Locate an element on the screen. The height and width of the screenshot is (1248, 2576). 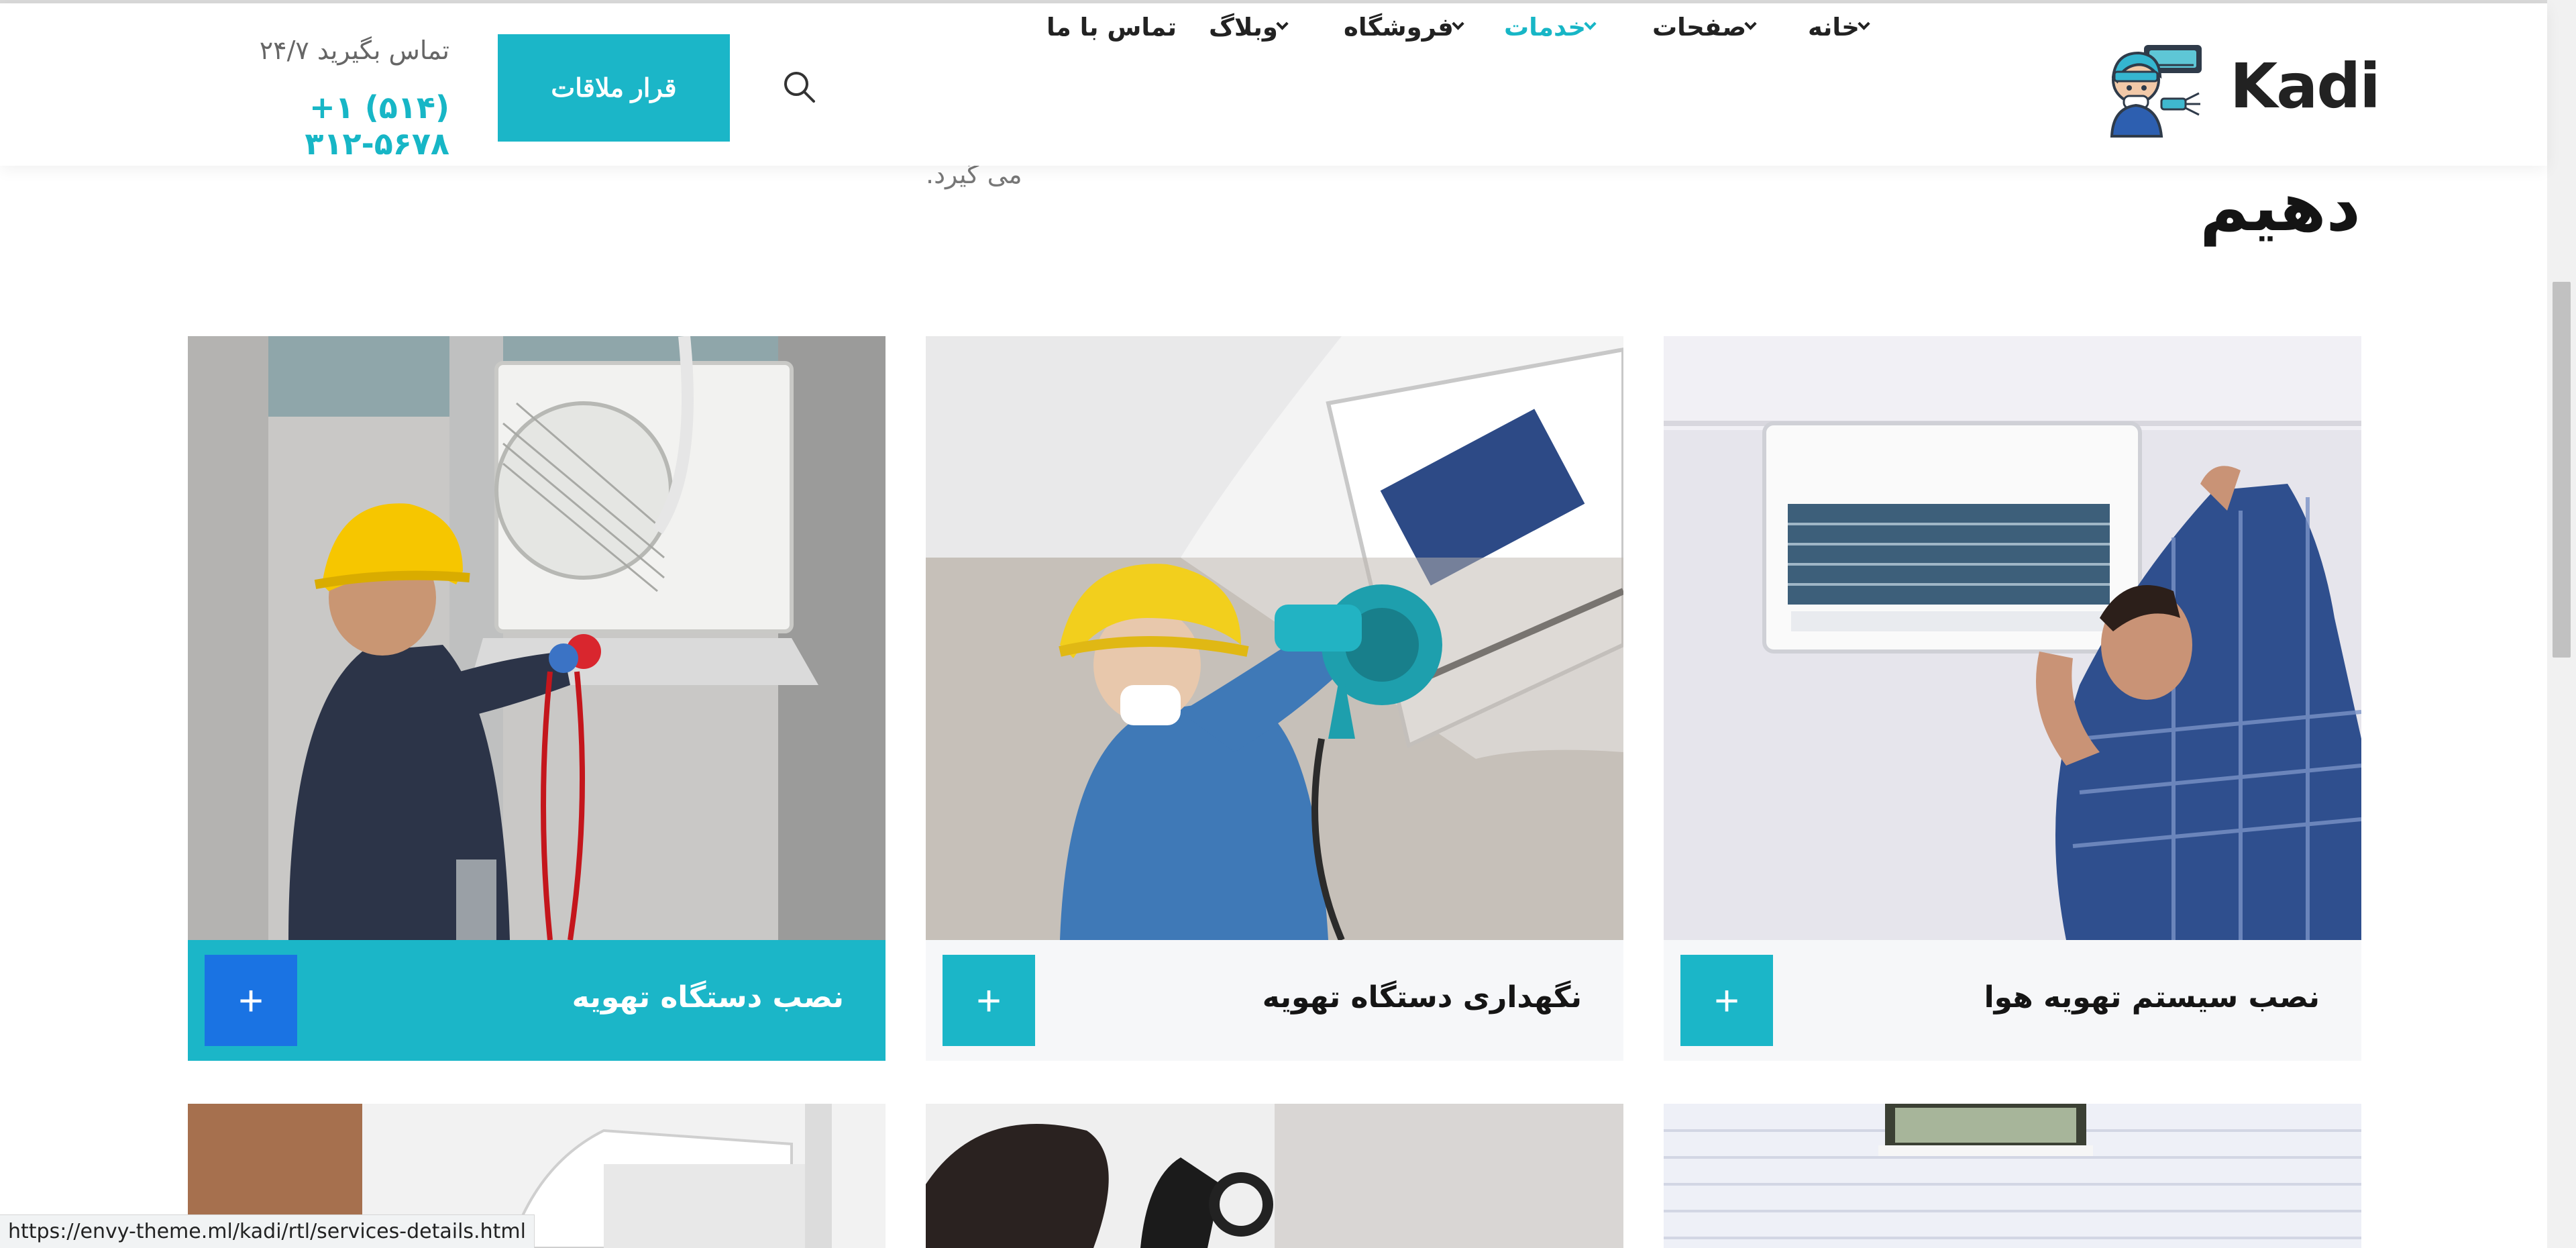
service-image-tool is located at coordinates (1274, 1176).